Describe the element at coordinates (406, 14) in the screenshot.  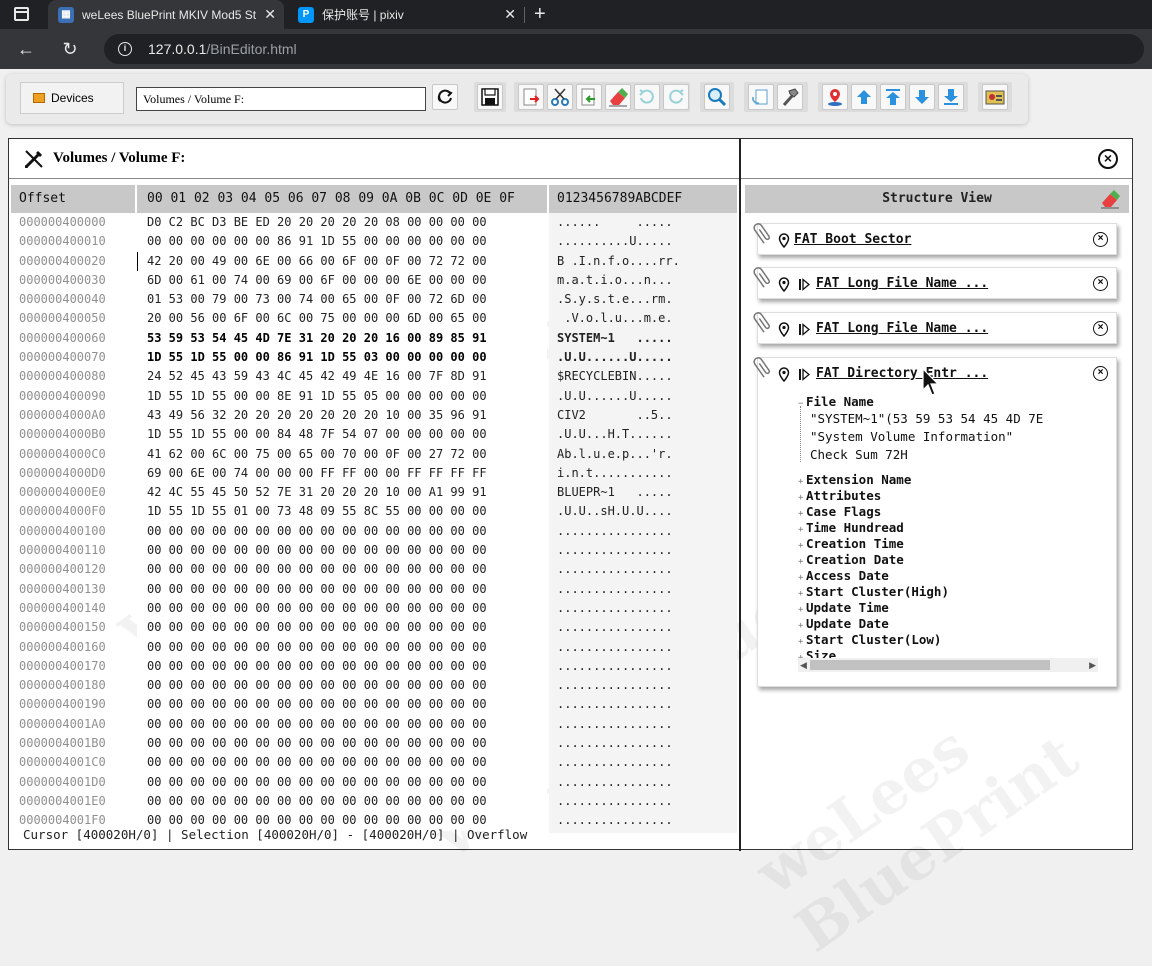
I see `tab-pixiv: P 保护账号 | pixiv ✕` at that location.